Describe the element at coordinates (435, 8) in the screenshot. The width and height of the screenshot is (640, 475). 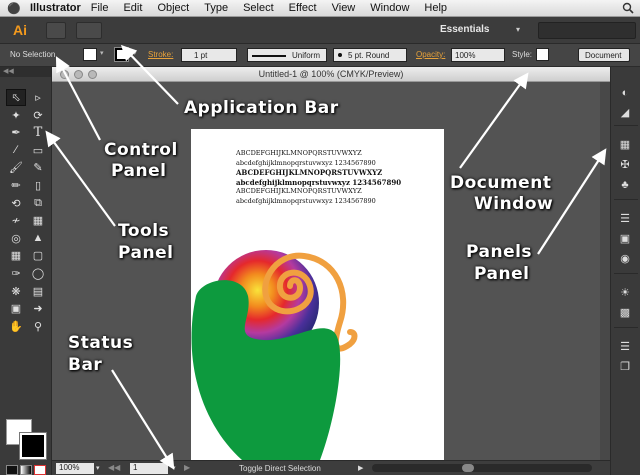
I see `menu-help: Help` at that location.